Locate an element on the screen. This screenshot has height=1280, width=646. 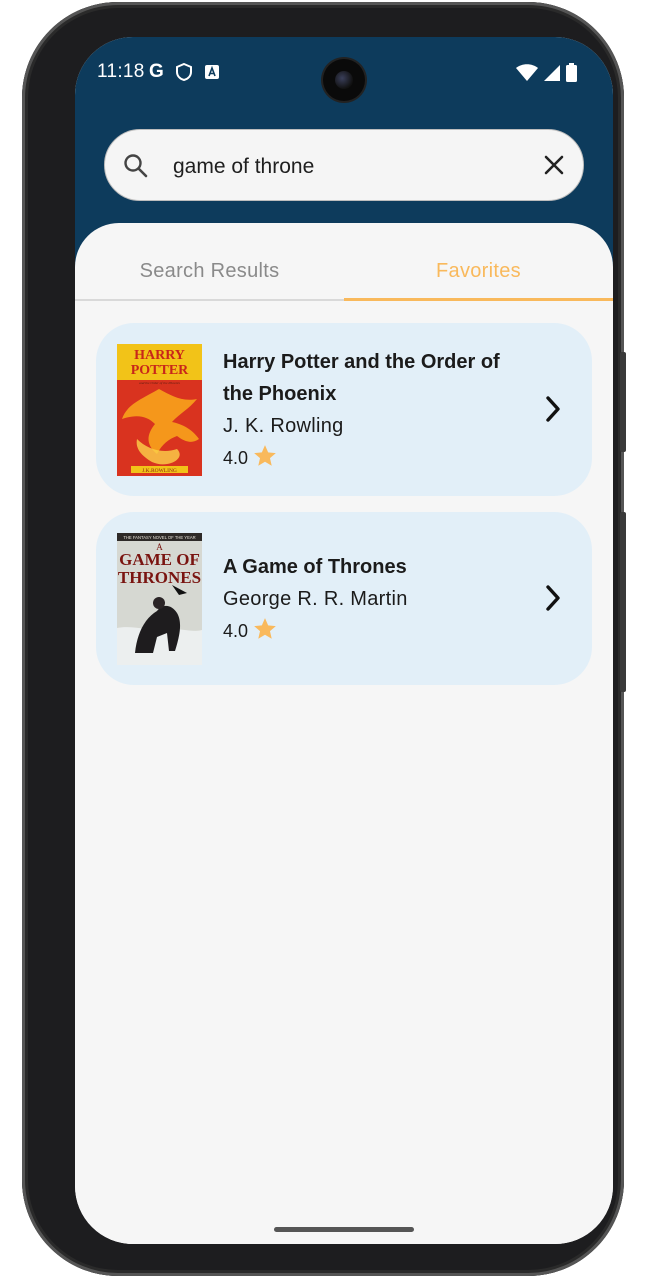
battery-icon is located at coordinates (571, 72).